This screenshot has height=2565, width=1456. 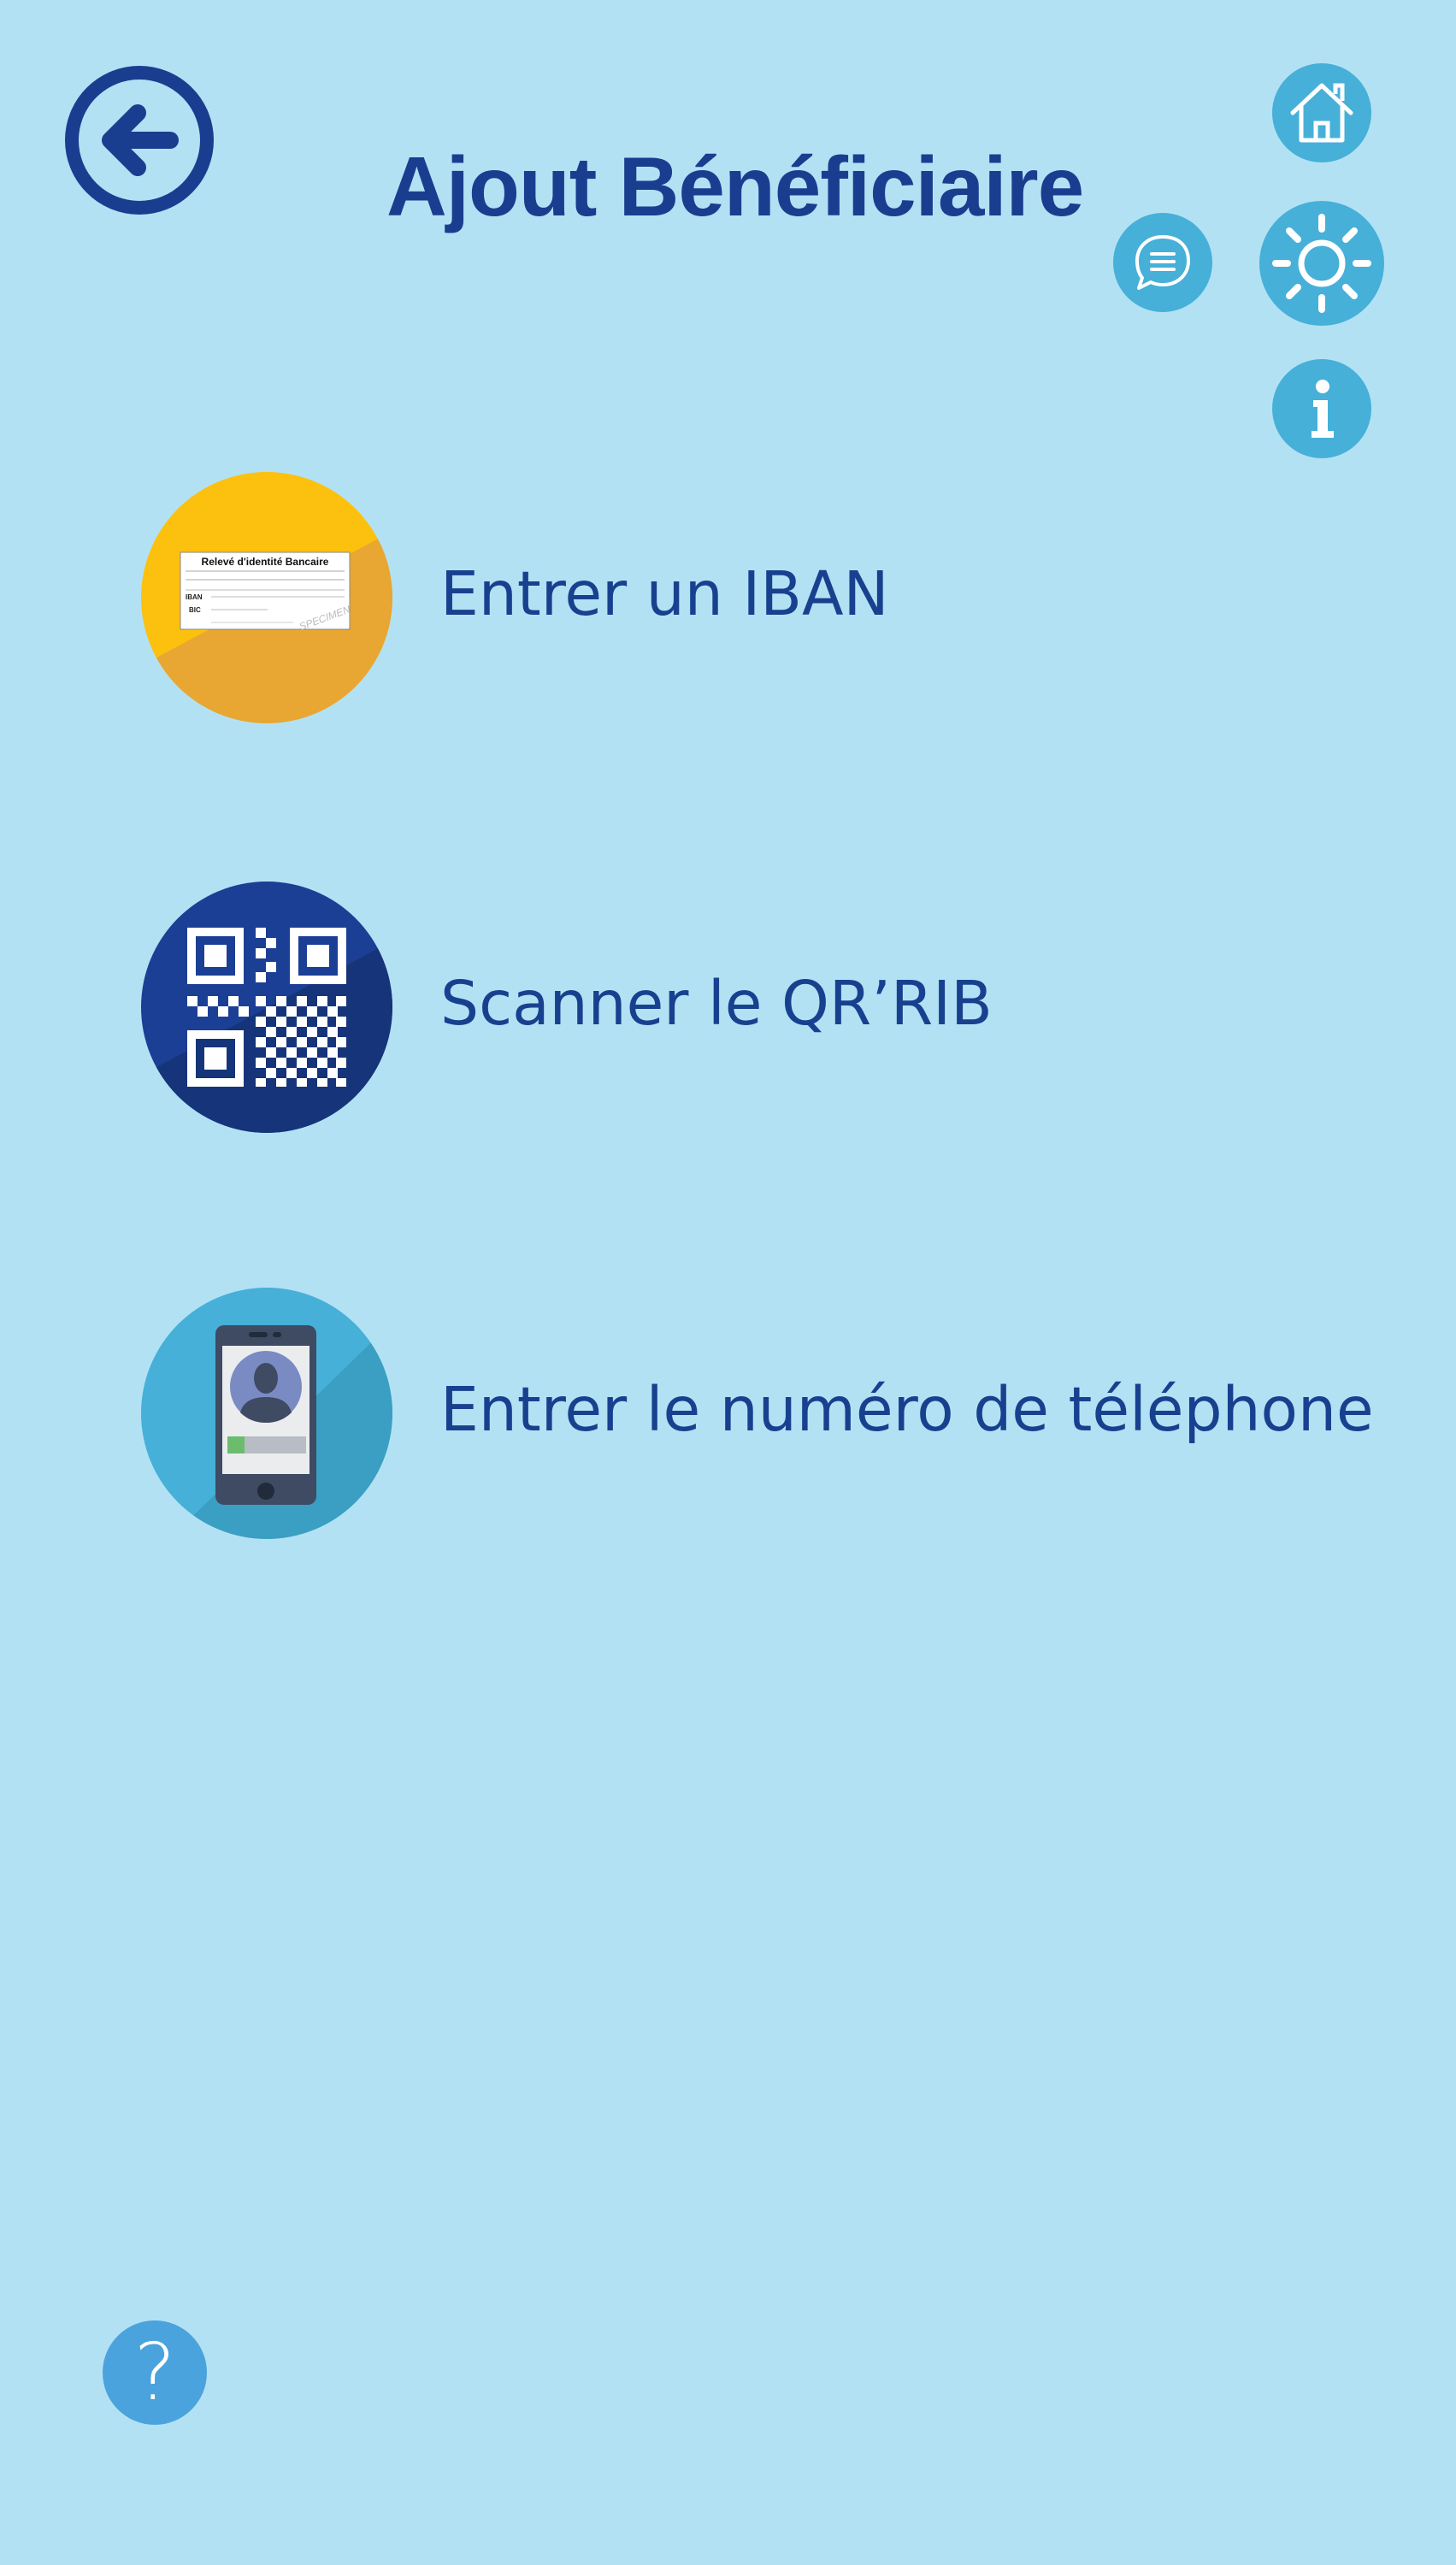 I want to click on help-button: ?, so click(x=155, y=2372).